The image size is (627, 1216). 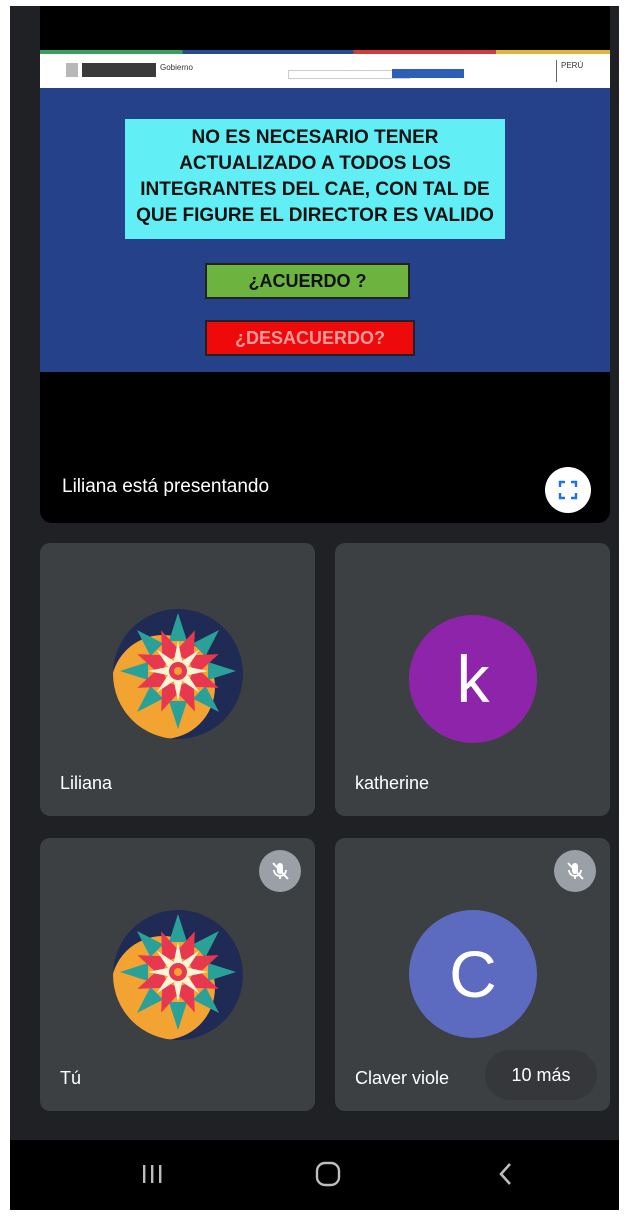 What do you see at coordinates (428, 73) in the screenshot?
I see `slide-header-button` at bounding box center [428, 73].